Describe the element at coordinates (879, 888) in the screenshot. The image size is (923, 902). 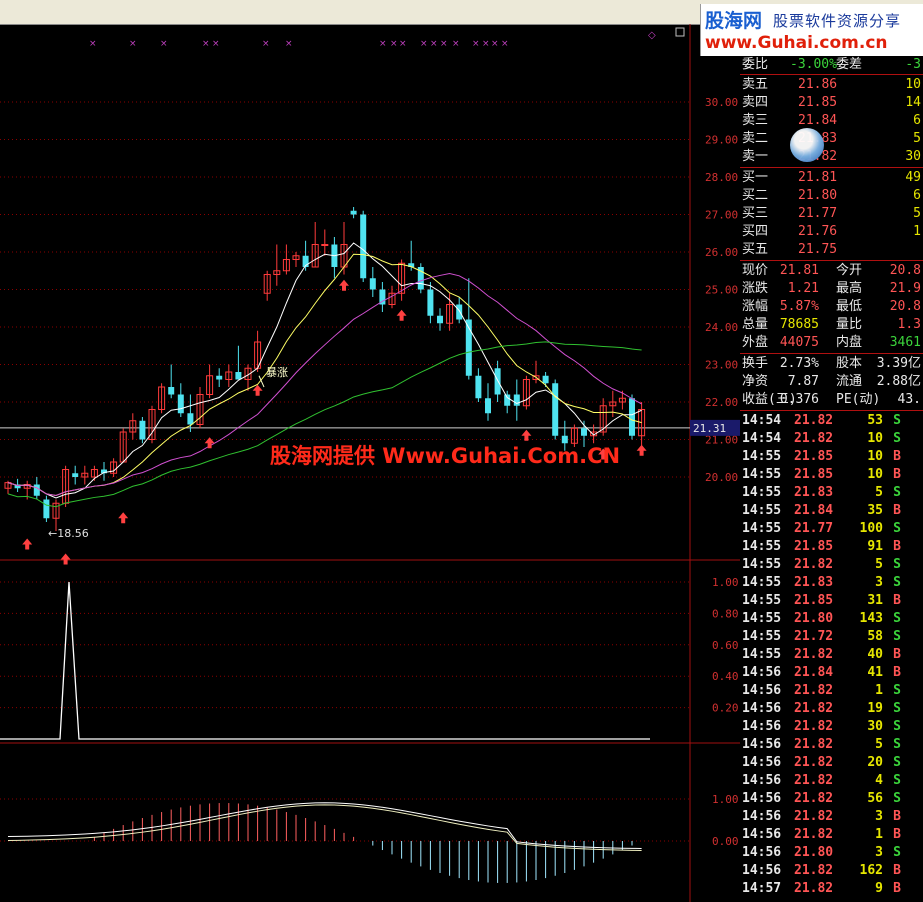
I see `tick-volume: 9` at that location.